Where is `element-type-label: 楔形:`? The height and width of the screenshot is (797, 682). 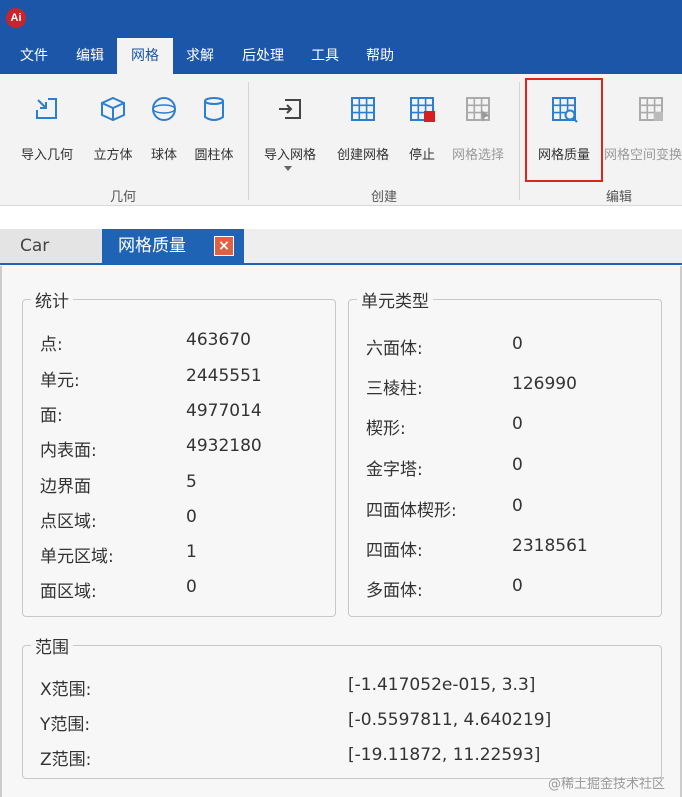
element-type-label: 楔形: is located at coordinates (386, 429).